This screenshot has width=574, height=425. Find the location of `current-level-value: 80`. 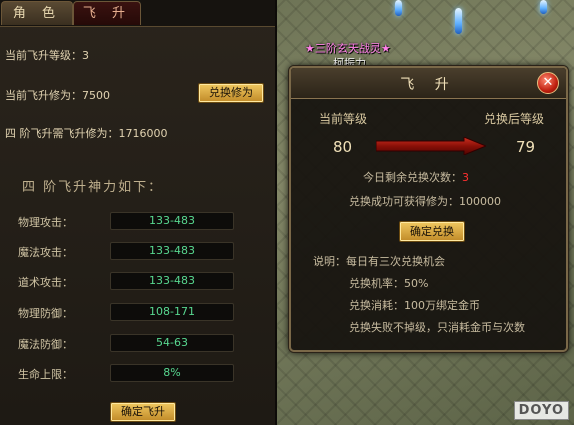

current-level-value: 80 is located at coordinates (343, 147).